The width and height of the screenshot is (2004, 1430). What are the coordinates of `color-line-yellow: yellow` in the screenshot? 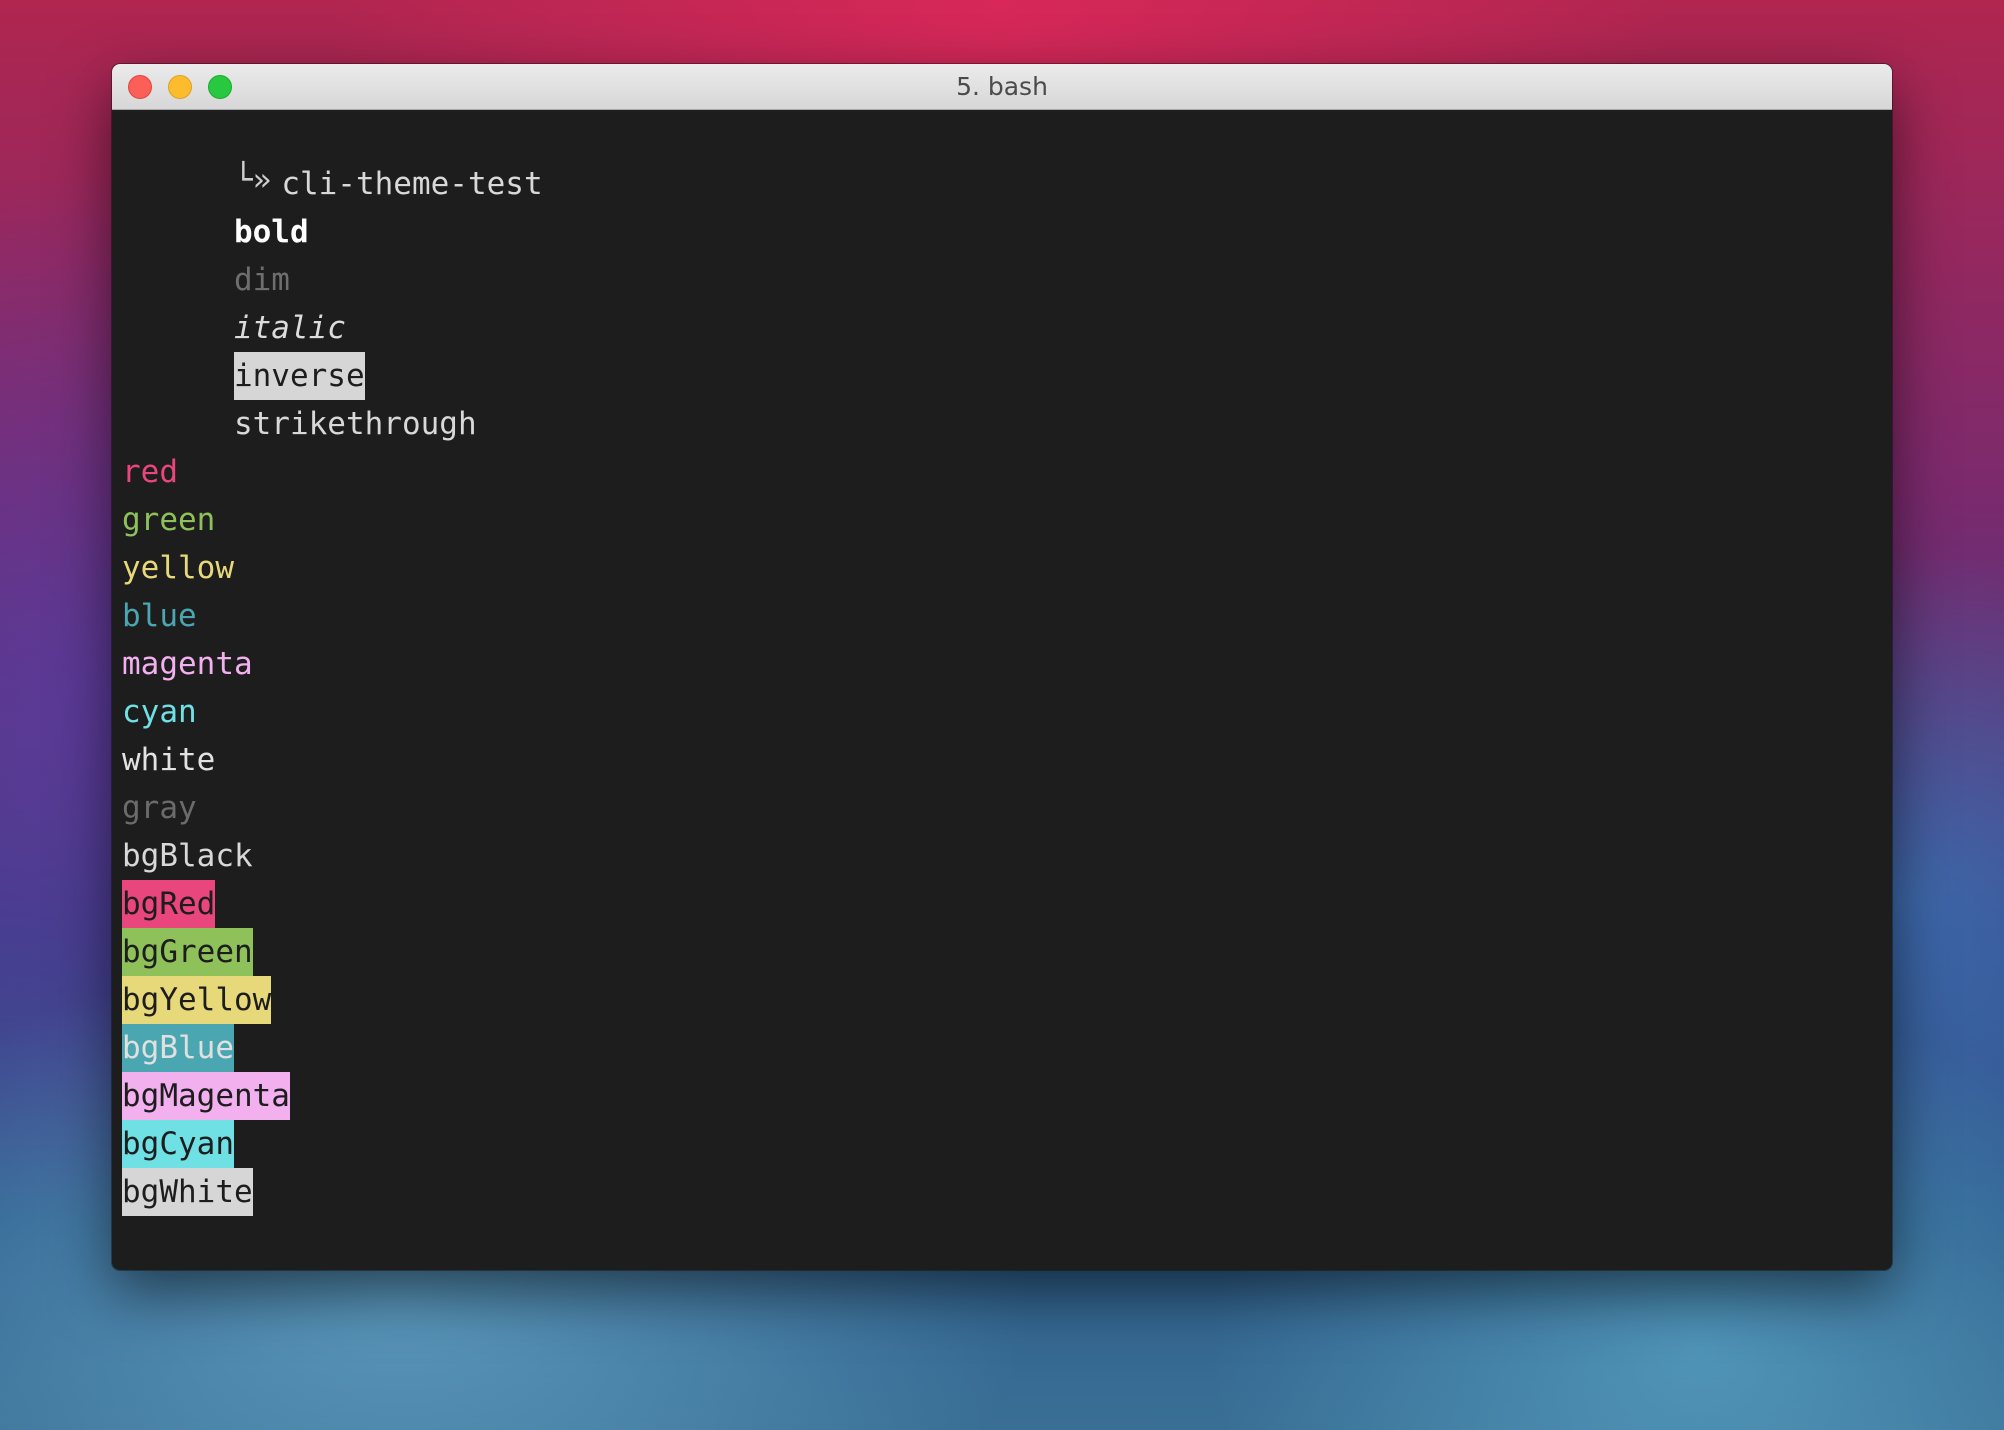 It's located at (1002, 568).